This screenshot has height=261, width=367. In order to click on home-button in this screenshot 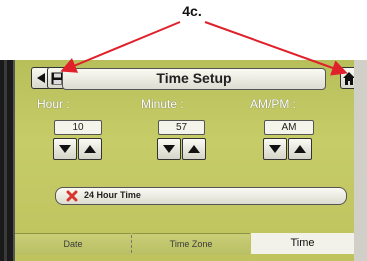, I will do `click(347, 78)`.